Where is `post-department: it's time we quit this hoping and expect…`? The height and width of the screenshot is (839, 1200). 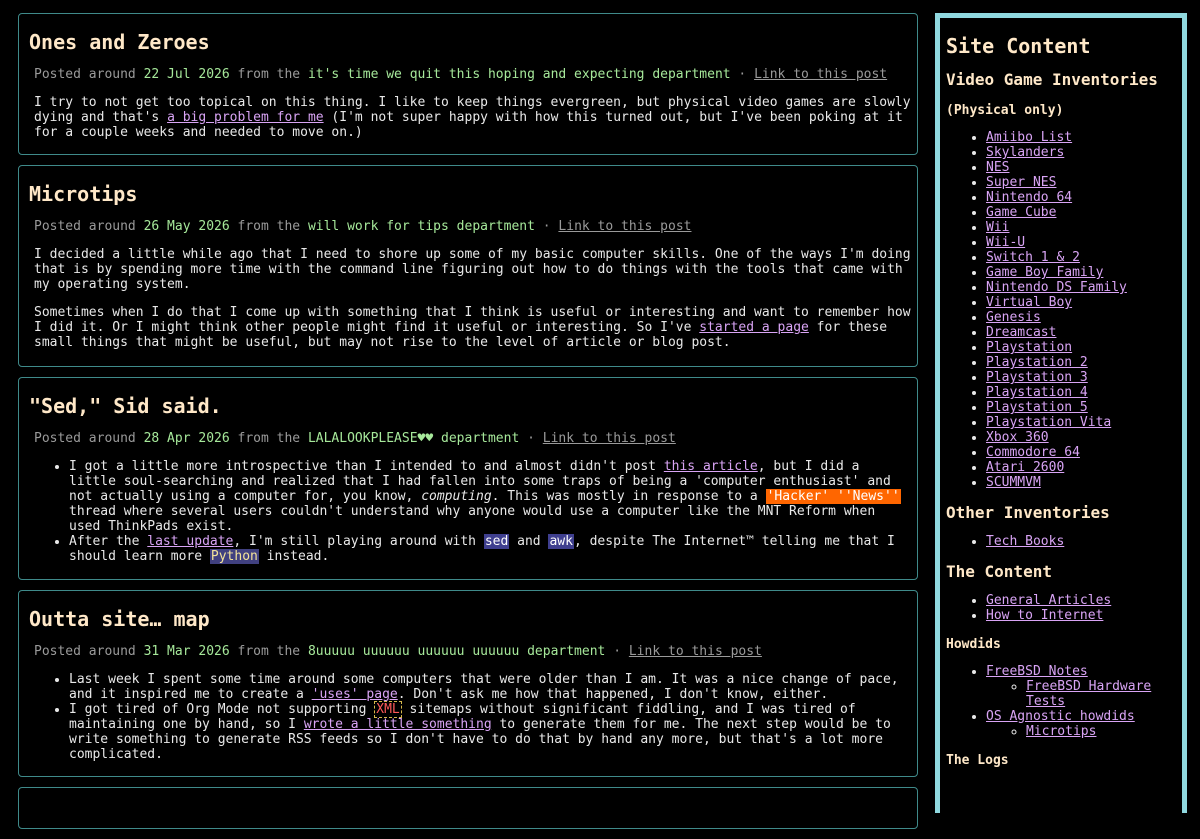 post-department: it's time we quit this hoping and expect… is located at coordinates (519, 74).